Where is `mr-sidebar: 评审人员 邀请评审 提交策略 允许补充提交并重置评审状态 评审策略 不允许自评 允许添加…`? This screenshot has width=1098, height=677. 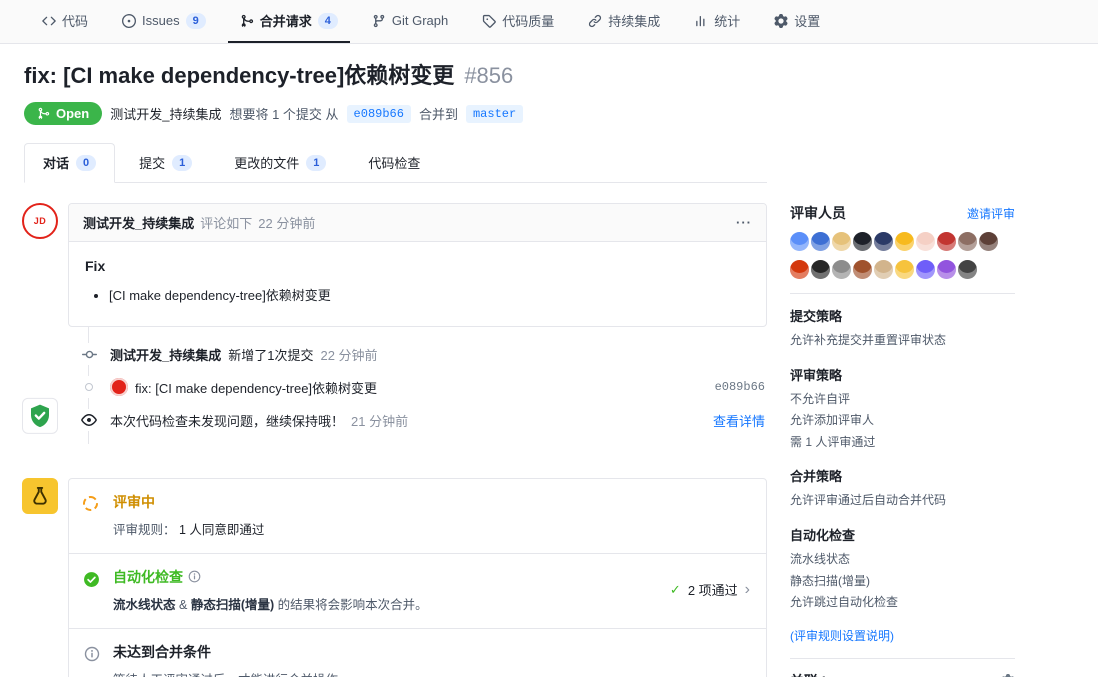 mr-sidebar: 评审人员 邀请评审 提交策略 允许补充提交并重置评审状态 评审策略 不允许自评 允许添加… is located at coordinates (902, 440).